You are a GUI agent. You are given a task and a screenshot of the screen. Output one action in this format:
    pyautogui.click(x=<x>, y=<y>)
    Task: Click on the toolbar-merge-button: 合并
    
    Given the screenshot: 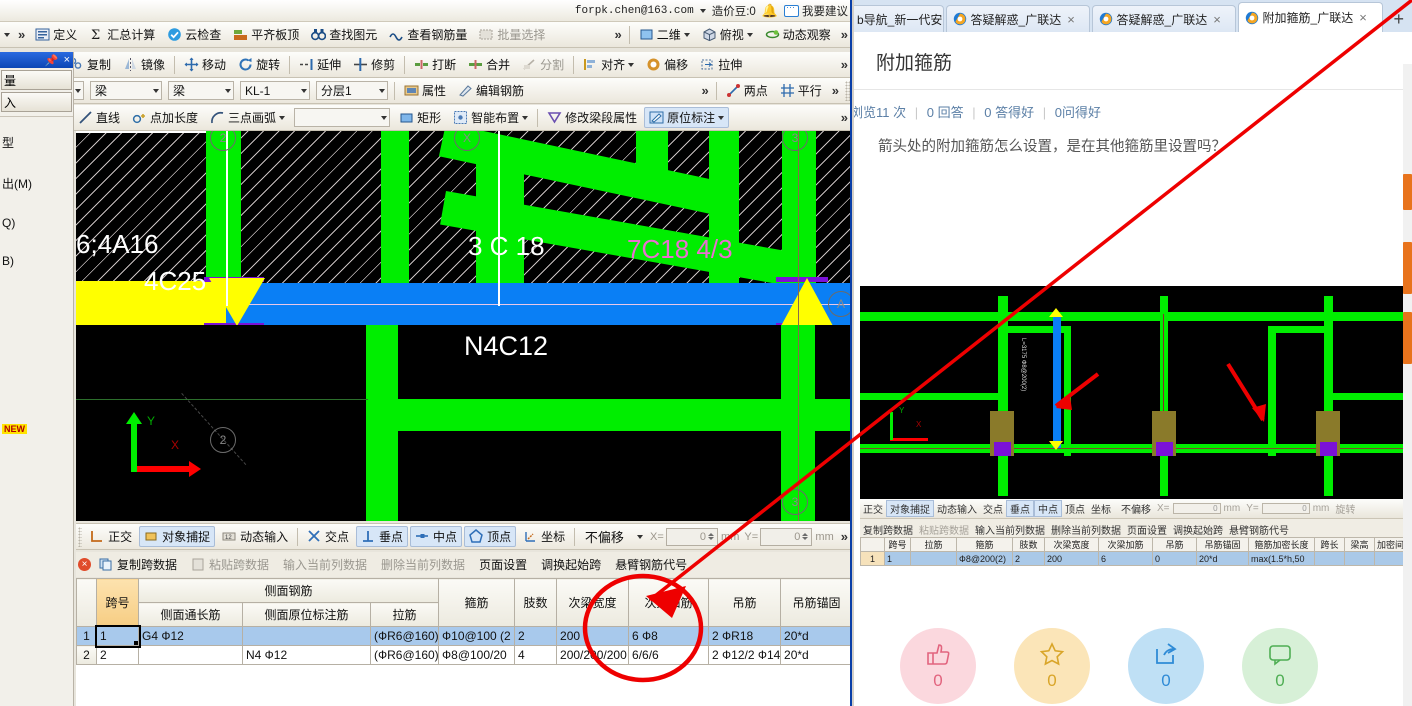 What is the action you would take?
    pyautogui.click(x=489, y=64)
    